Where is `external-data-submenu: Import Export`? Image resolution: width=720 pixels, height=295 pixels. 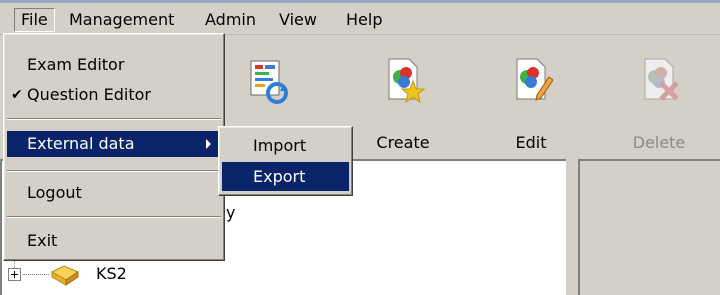 external-data-submenu: Import Export is located at coordinates (285, 161).